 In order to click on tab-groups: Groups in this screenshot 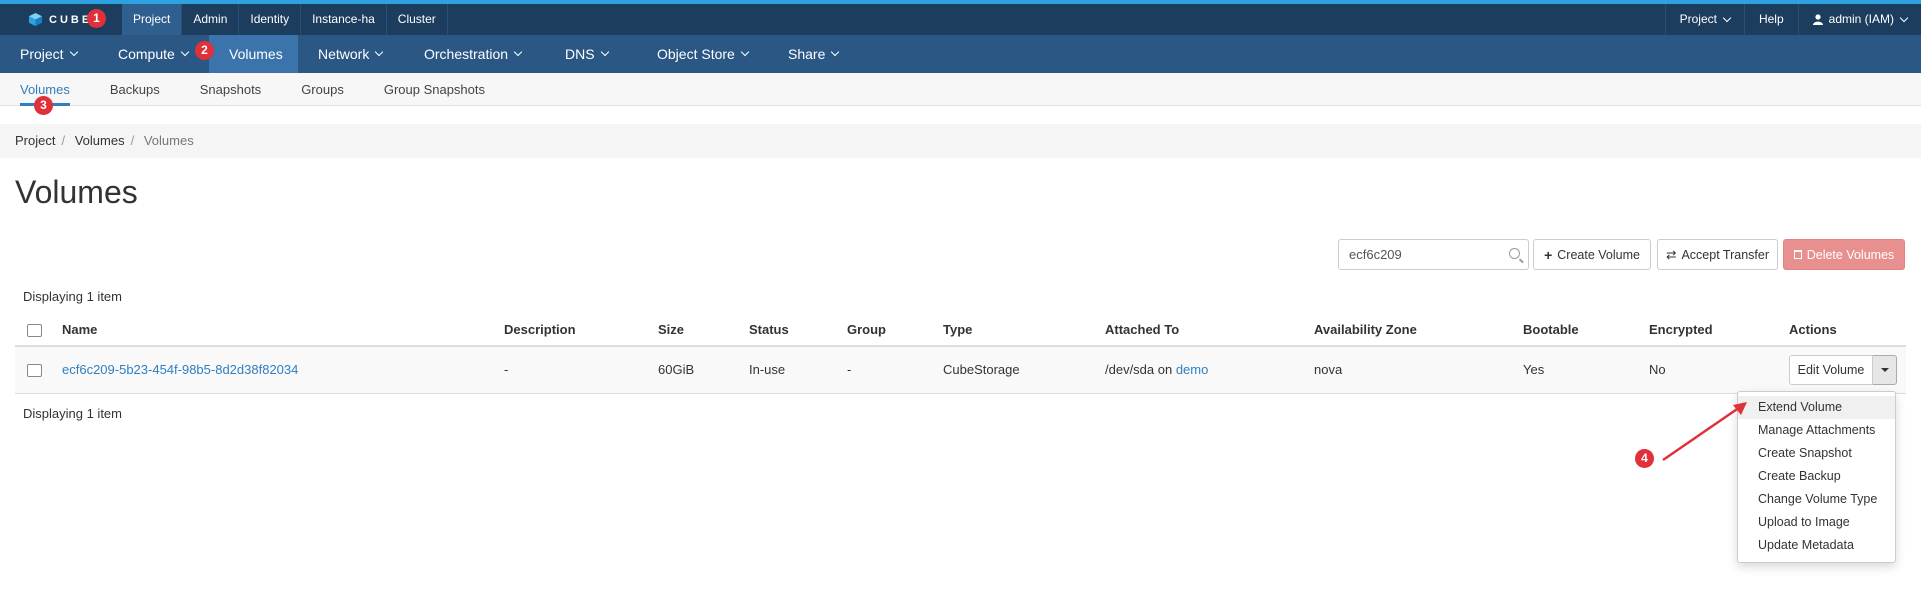, I will do `click(322, 89)`.